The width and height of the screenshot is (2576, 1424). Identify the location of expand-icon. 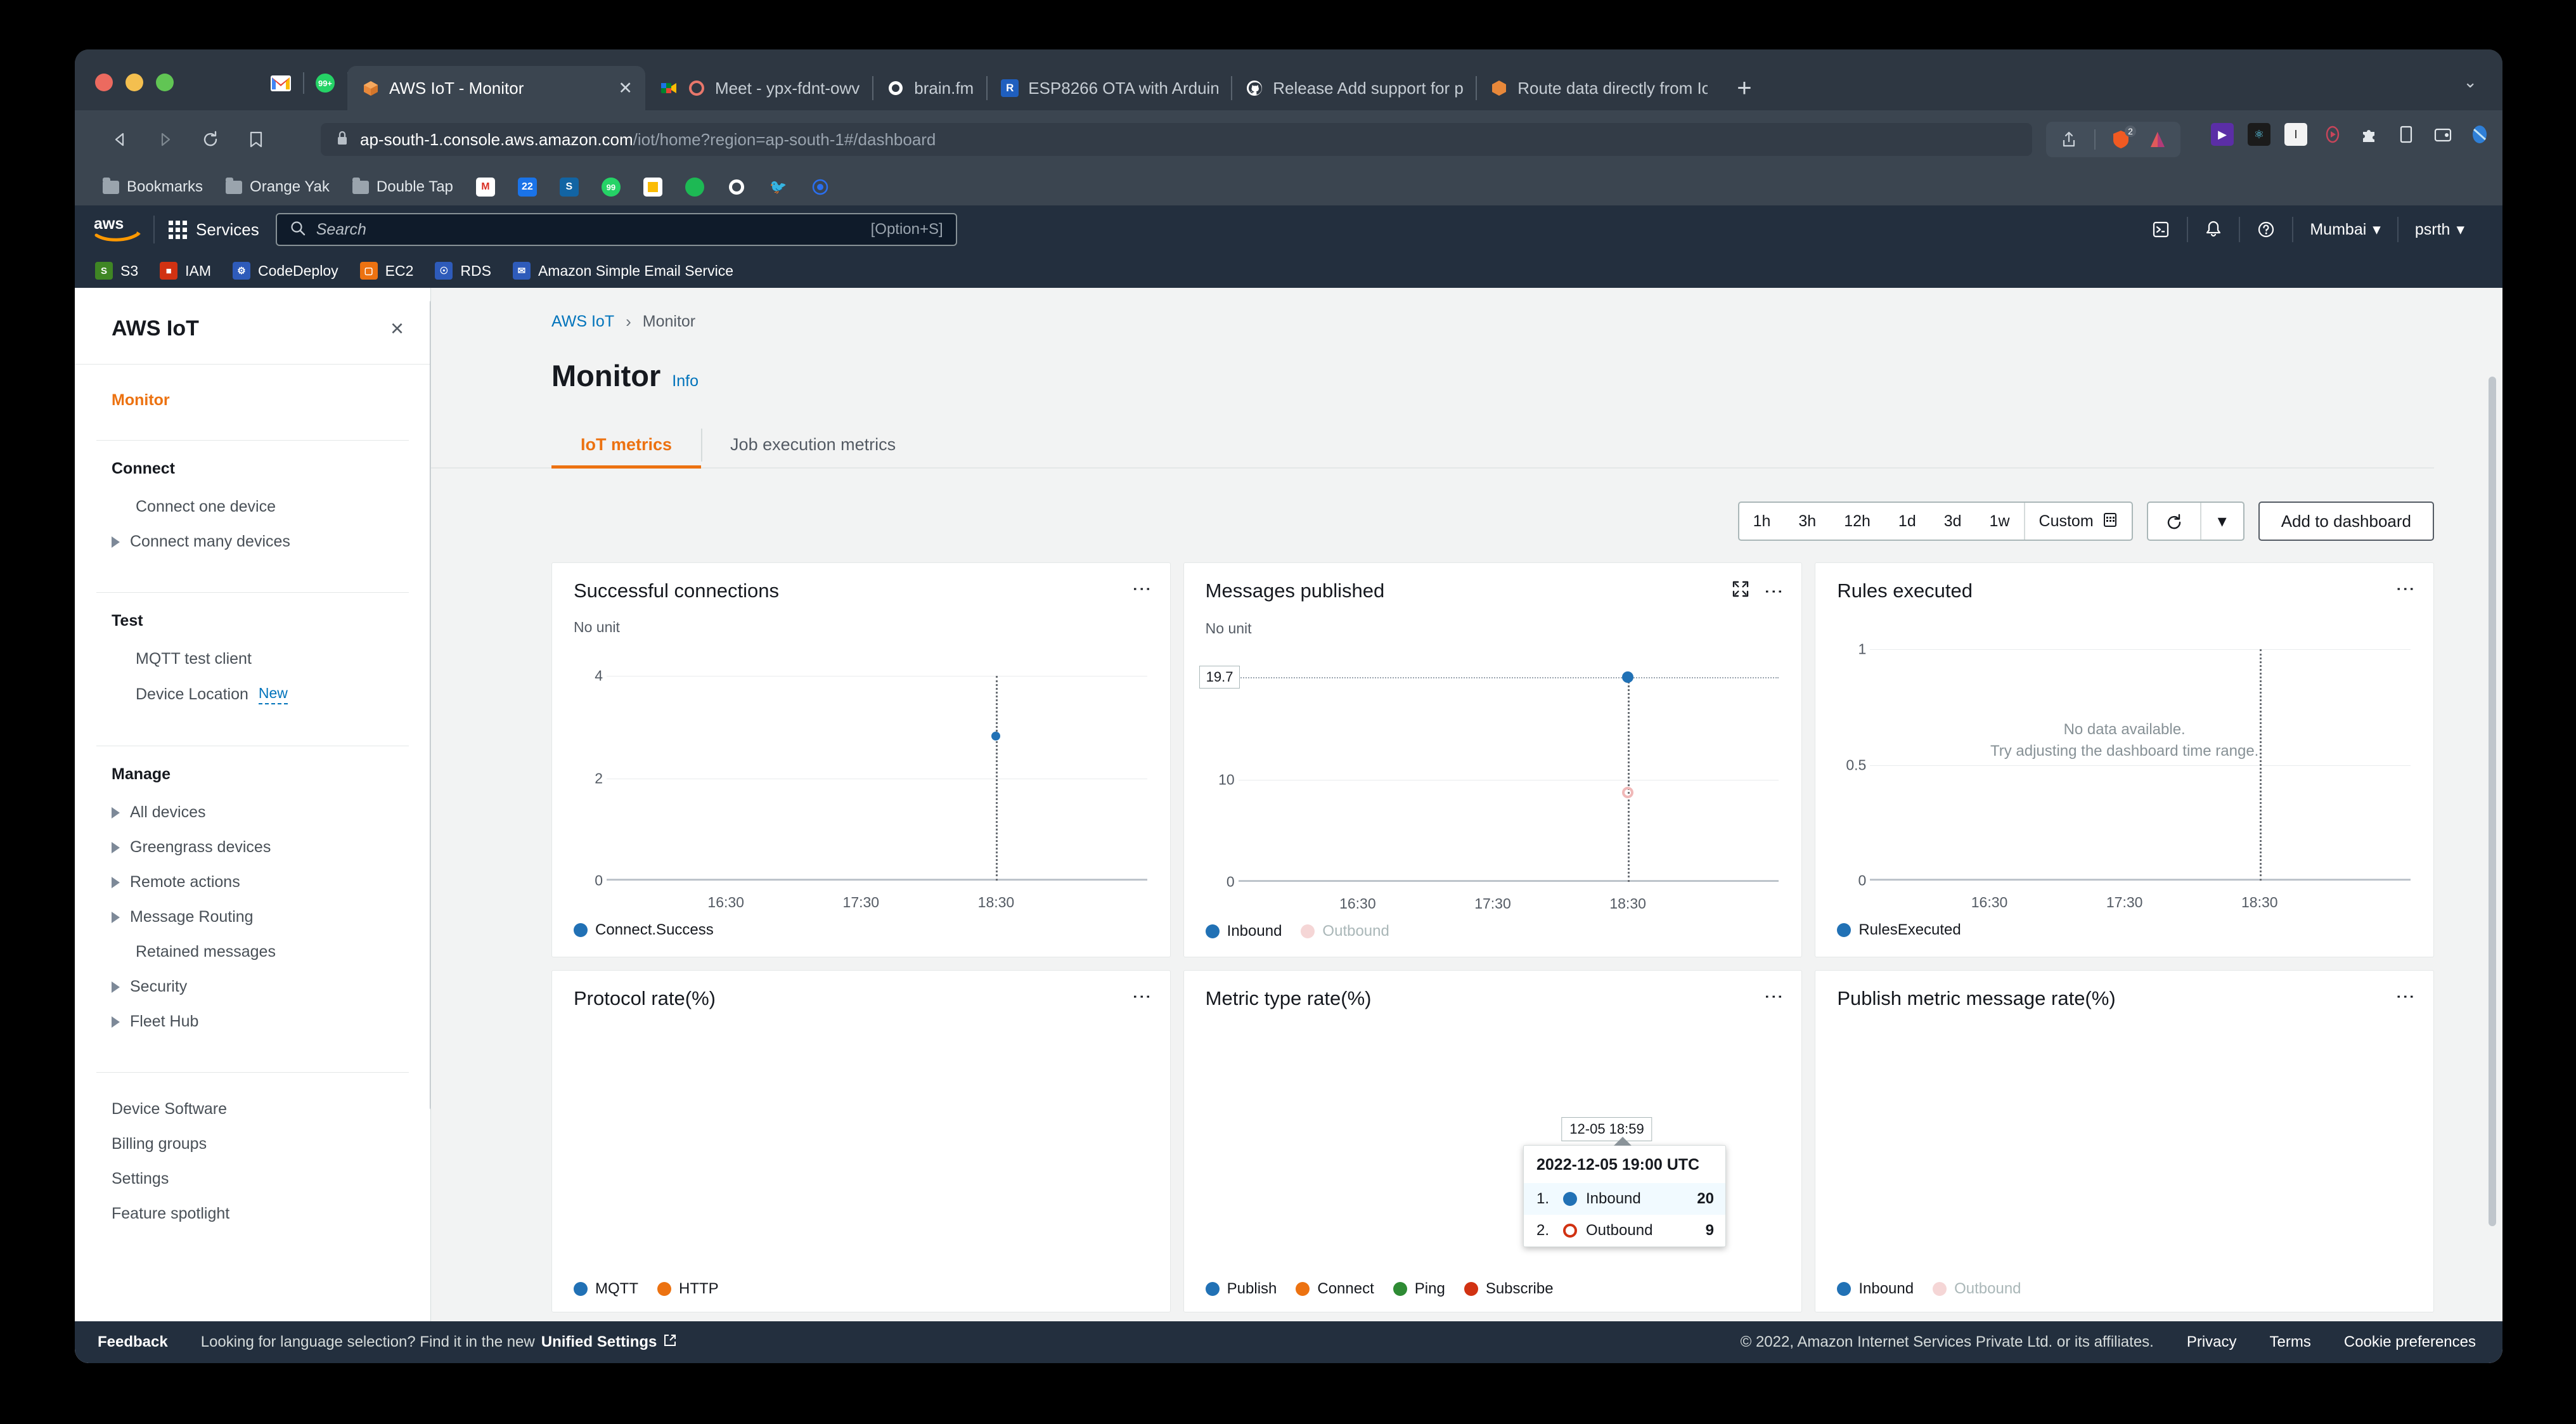
(1740, 592).